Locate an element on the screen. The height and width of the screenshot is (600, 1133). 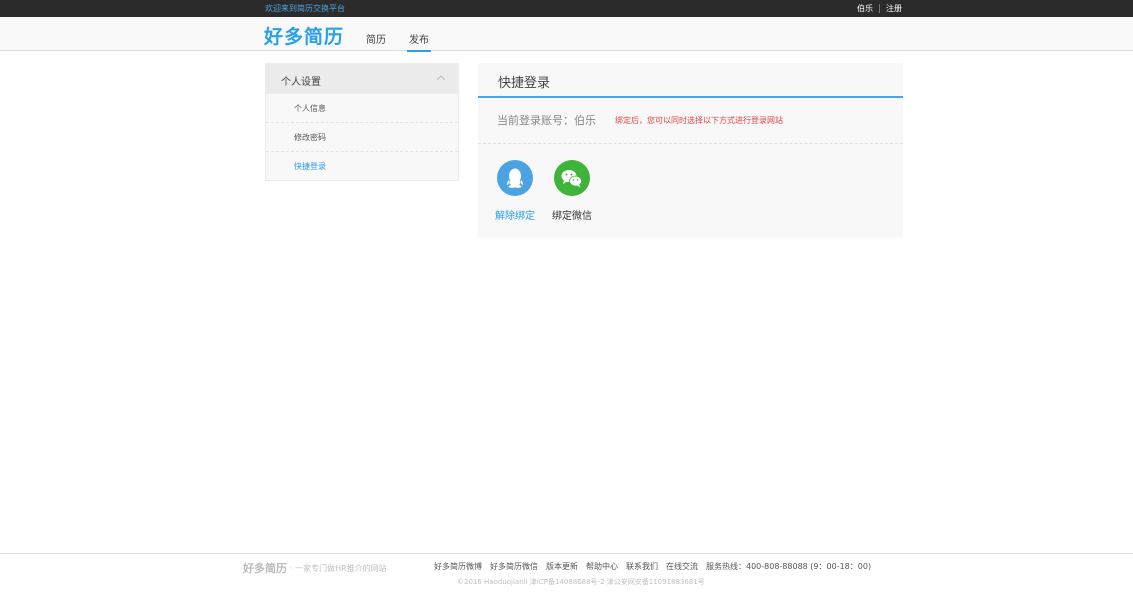
footer-link-chat: 在线交流 is located at coordinates (682, 566).